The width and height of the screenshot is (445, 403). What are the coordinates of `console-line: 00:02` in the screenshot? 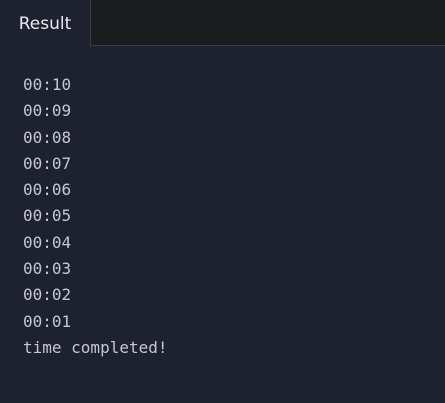 It's located at (47, 295).